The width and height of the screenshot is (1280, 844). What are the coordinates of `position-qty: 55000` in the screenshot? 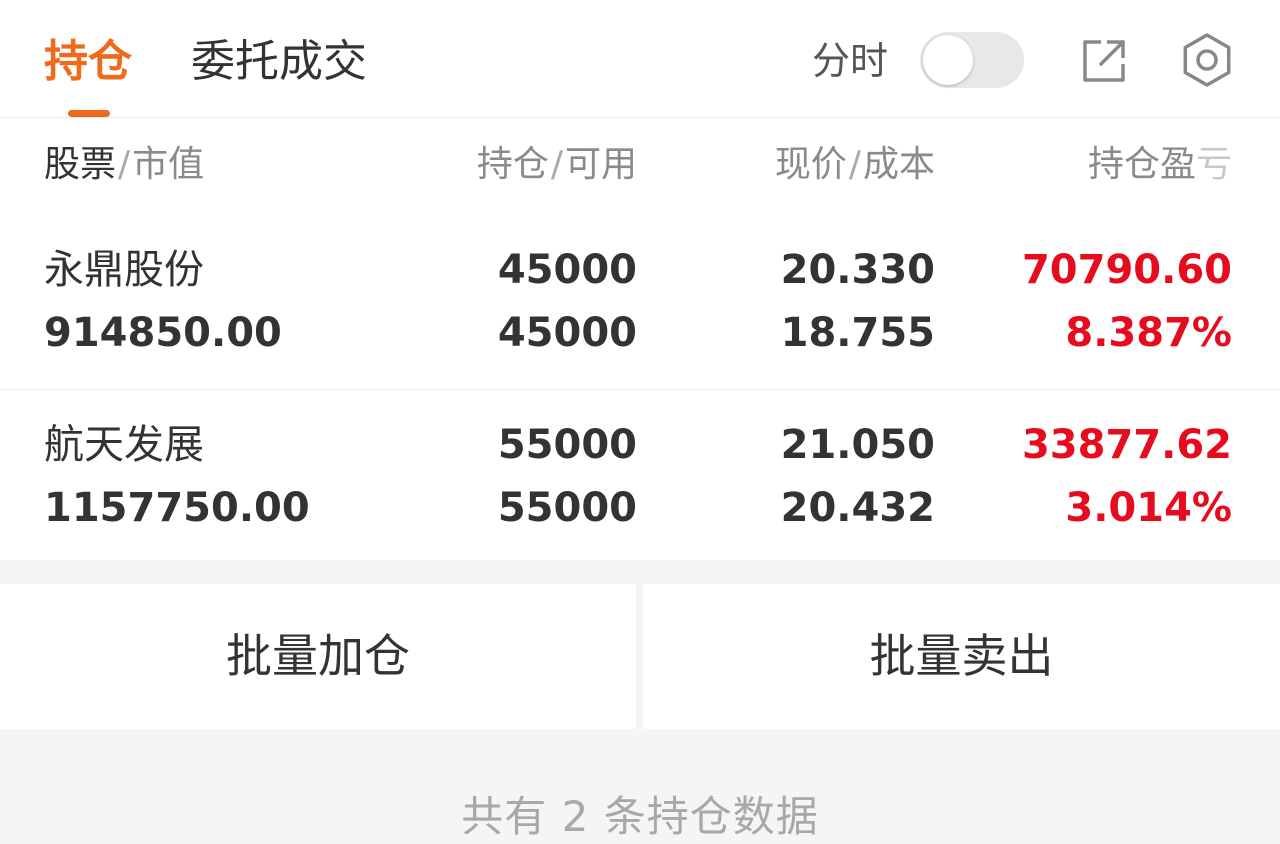 It's located at (567, 445).